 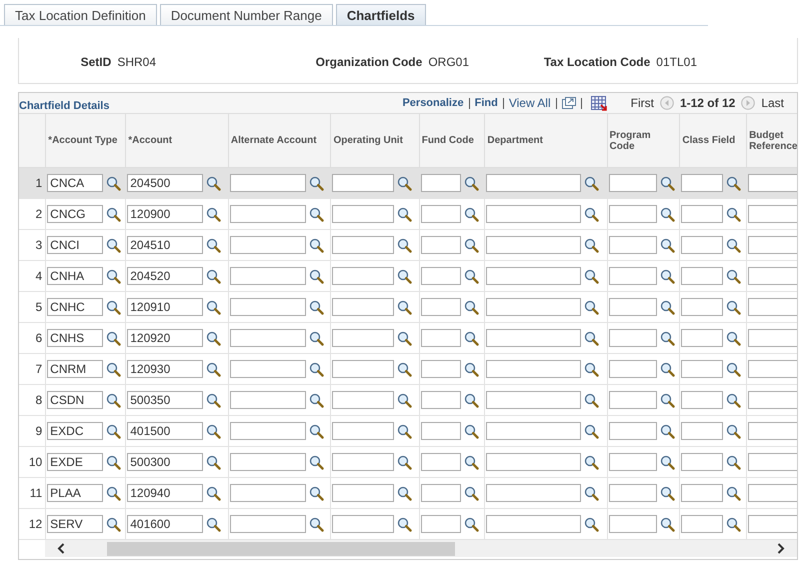 What do you see at coordinates (569, 103) in the screenshot?
I see `new-window-icon` at bounding box center [569, 103].